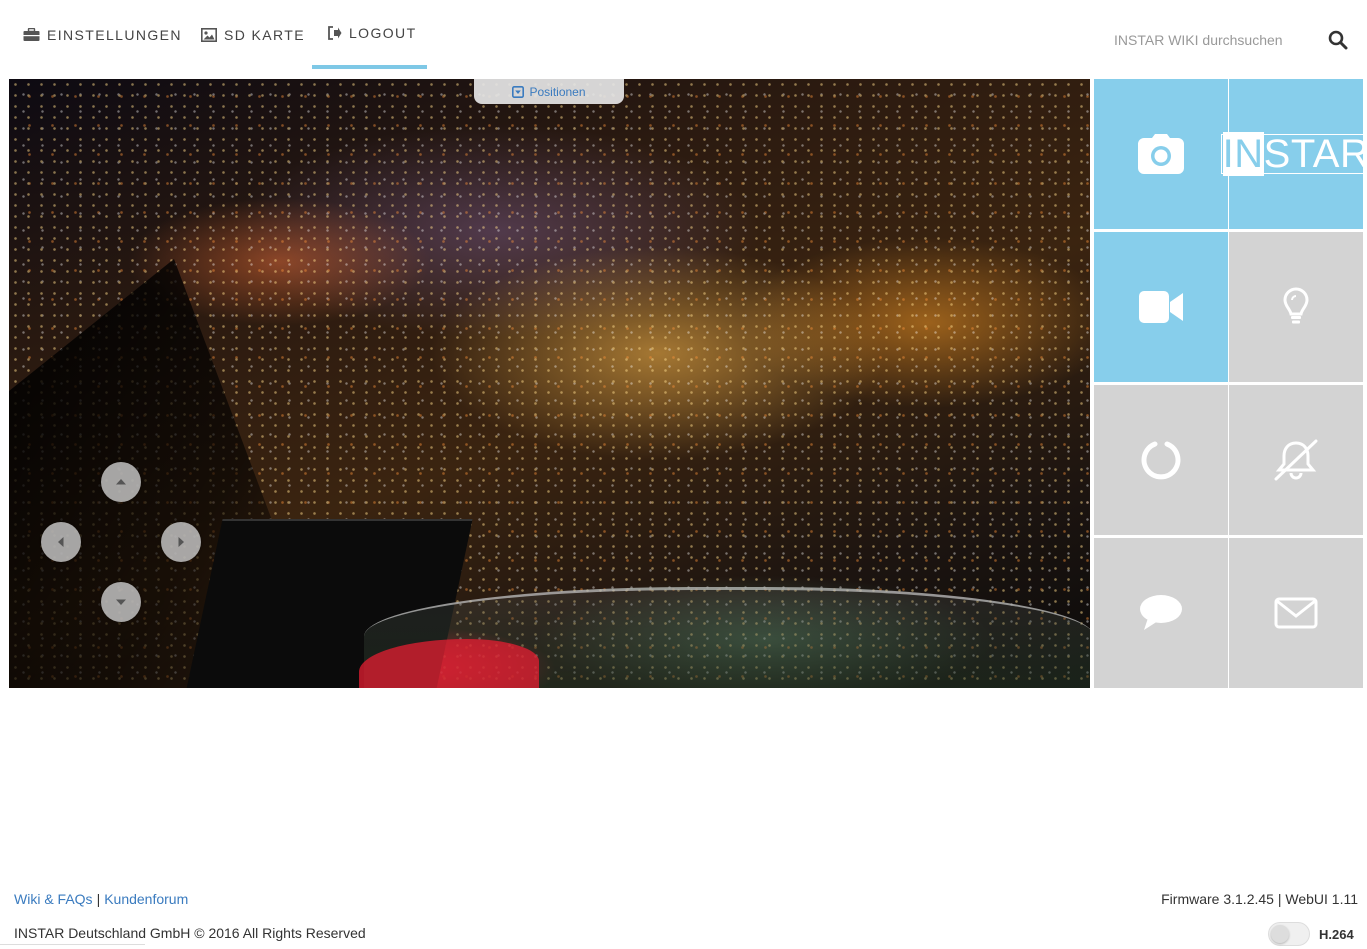 This screenshot has height=949, width=1367. I want to click on pan-right-button, so click(181, 542).